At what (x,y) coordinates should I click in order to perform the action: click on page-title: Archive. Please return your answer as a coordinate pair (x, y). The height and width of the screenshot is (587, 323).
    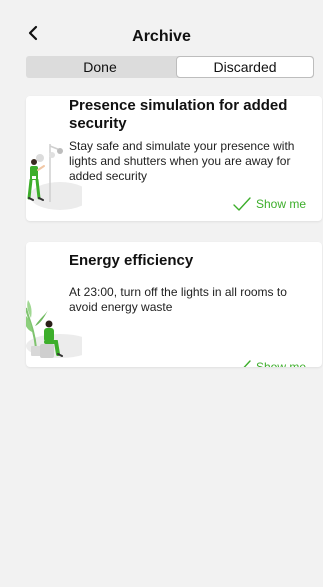
    Looking at the image, I should click on (161, 36).